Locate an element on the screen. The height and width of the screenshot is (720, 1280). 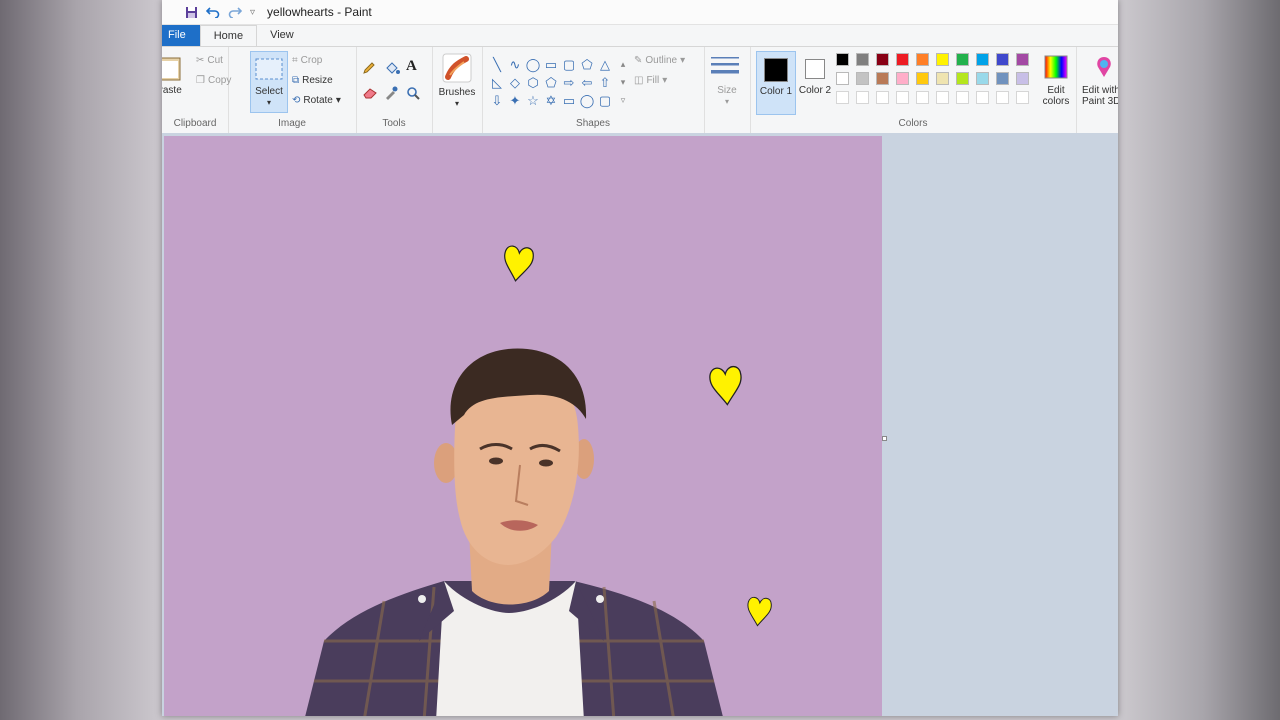
pencil-icon is located at coordinates (369, 68).